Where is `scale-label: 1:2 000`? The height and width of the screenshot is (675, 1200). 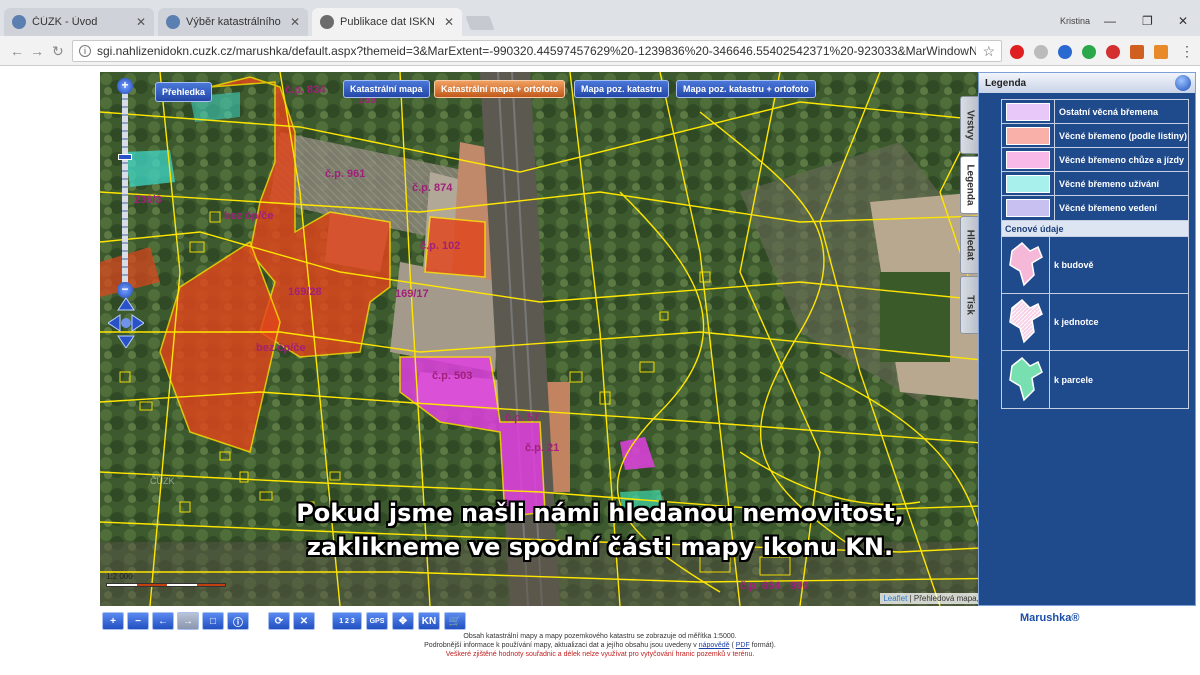
scale-label: 1:2 000 is located at coordinates (119, 576).